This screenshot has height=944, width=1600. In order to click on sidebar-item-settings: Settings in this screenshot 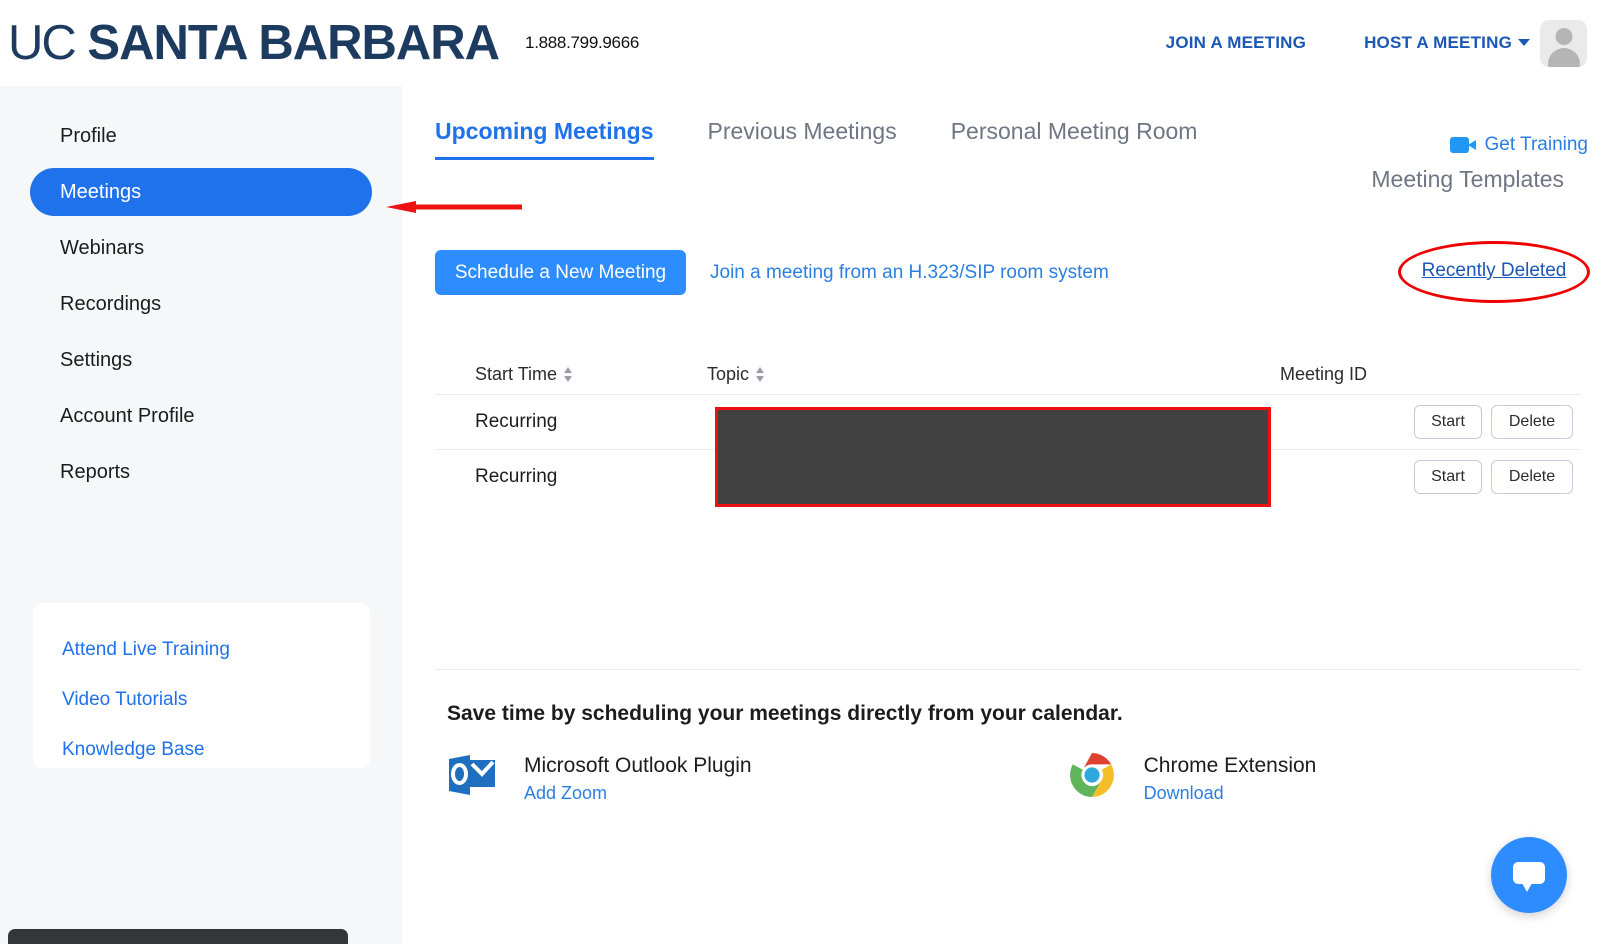, I will do `click(201, 360)`.